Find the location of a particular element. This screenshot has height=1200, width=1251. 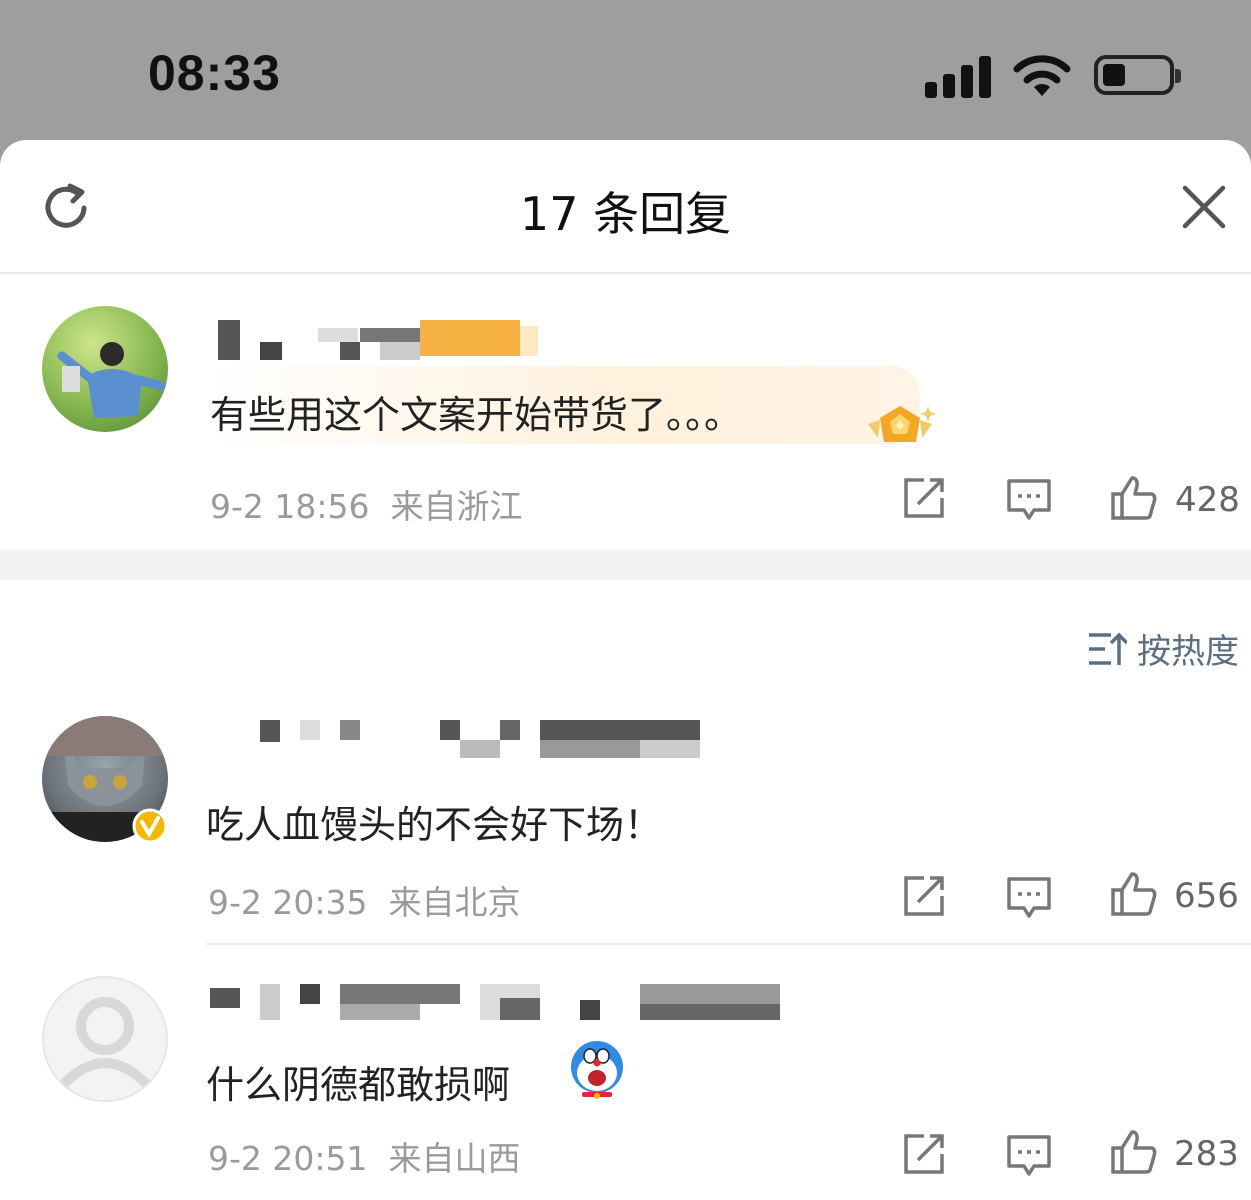

signal-icon is located at coordinates (959, 76).